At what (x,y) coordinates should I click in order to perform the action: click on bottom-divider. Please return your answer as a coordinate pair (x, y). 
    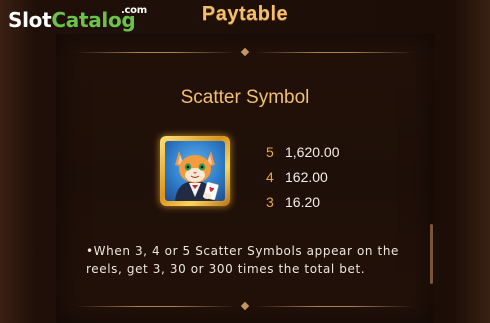
    Looking at the image, I should click on (245, 306).